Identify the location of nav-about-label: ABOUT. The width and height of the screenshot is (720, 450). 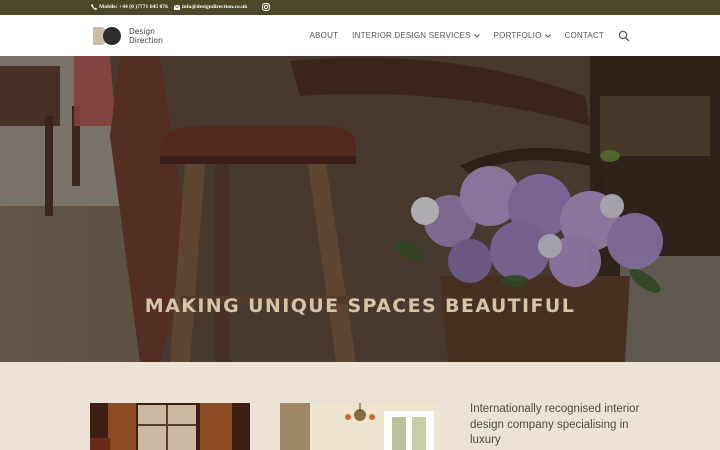
(324, 35).